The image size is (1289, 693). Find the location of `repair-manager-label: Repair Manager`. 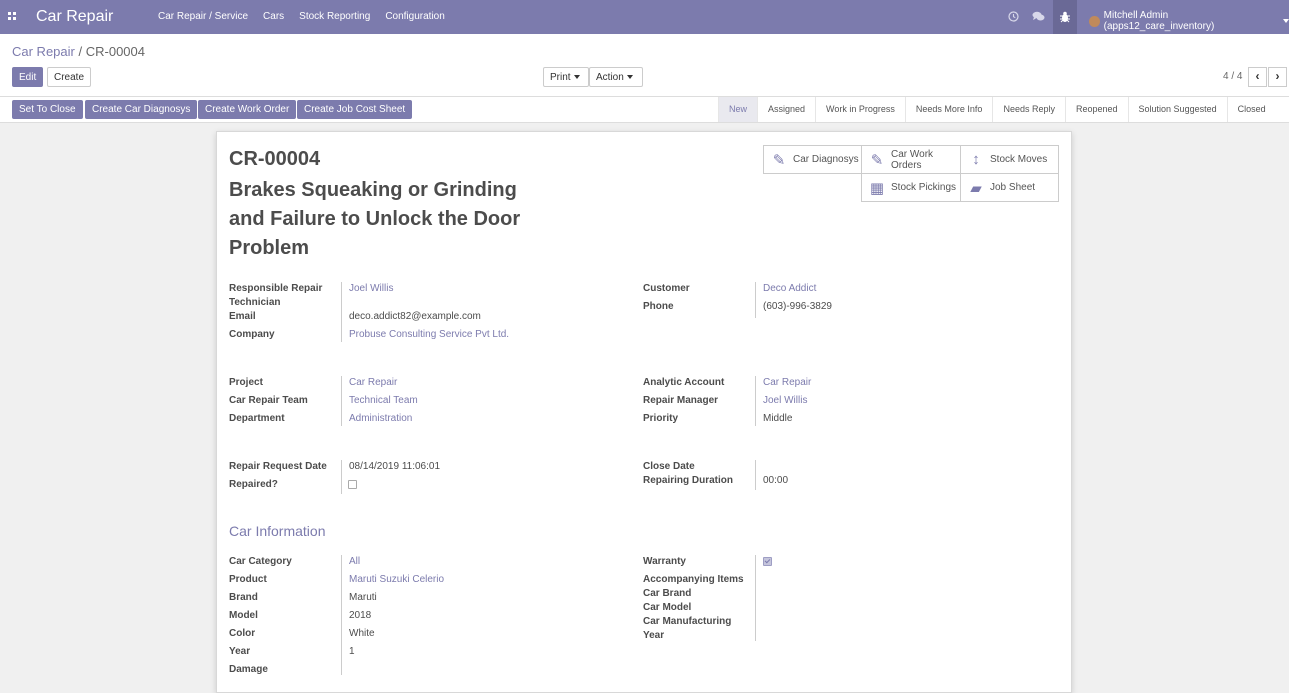

repair-manager-label: Repair Manager is located at coordinates (681, 400).